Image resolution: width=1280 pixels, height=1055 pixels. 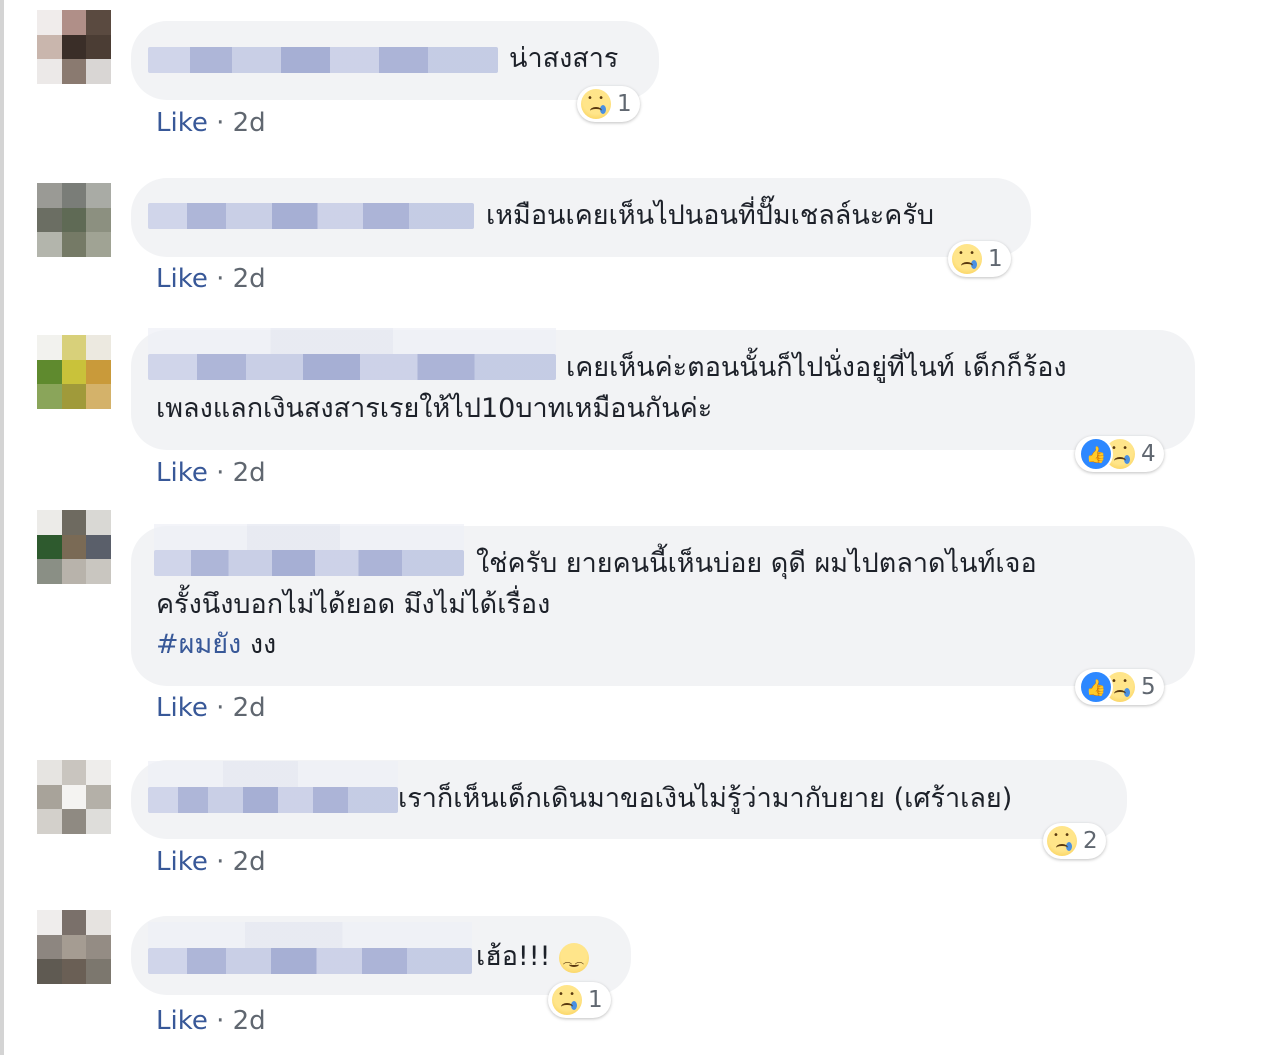 What do you see at coordinates (1090, 841) in the screenshot?
I see `reaction-count: 2` at bounding box center [1090, 841].